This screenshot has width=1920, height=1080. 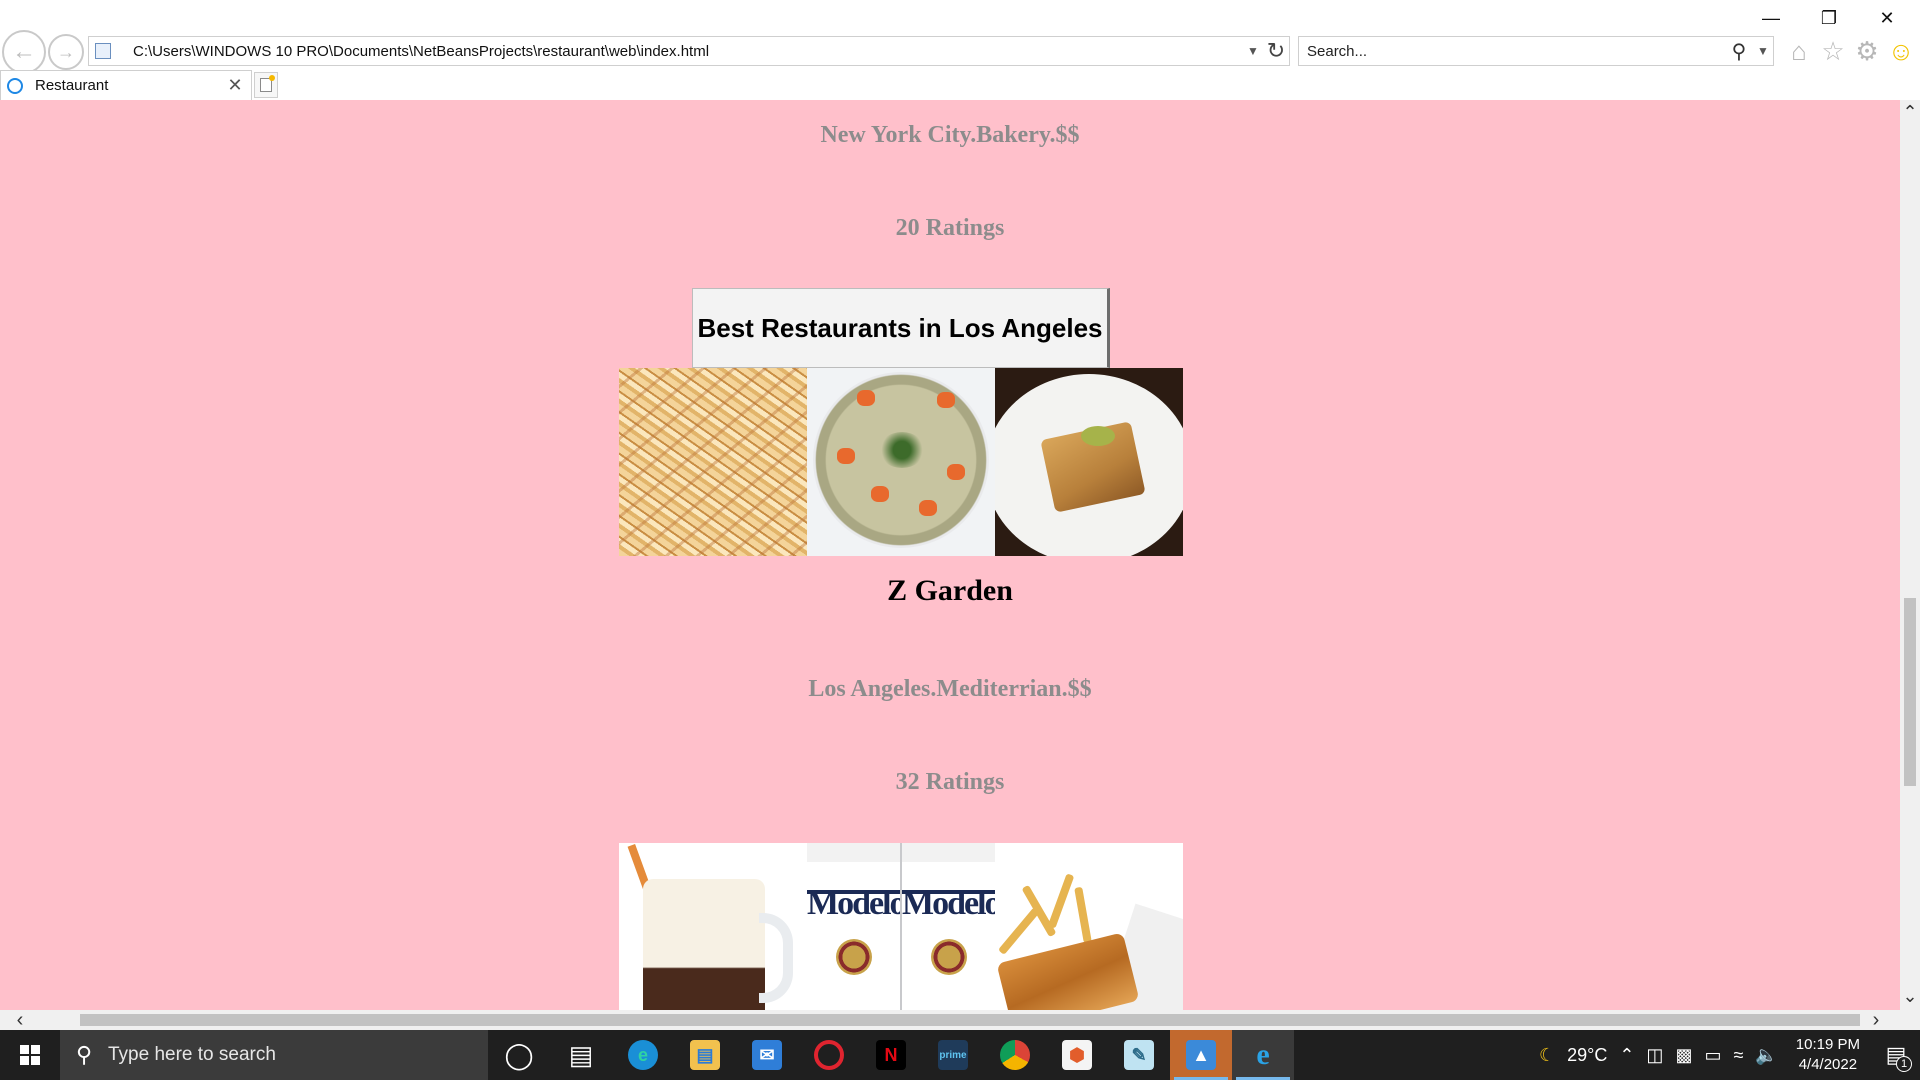 I want to click on internet-explorer-icon: e, so click(x=1263, y=1055).